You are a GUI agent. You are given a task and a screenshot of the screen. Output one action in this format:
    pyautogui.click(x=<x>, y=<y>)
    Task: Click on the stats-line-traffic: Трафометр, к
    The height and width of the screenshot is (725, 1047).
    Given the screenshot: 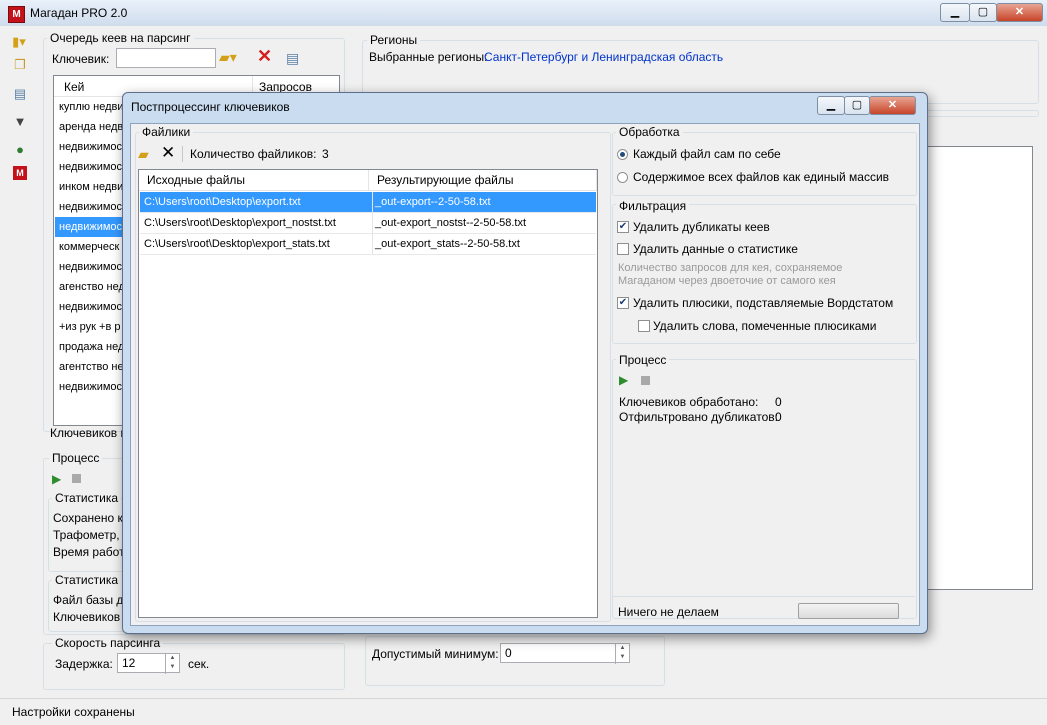 What is the action you would take?
    pyautogui.click(x=91, y=535)
    